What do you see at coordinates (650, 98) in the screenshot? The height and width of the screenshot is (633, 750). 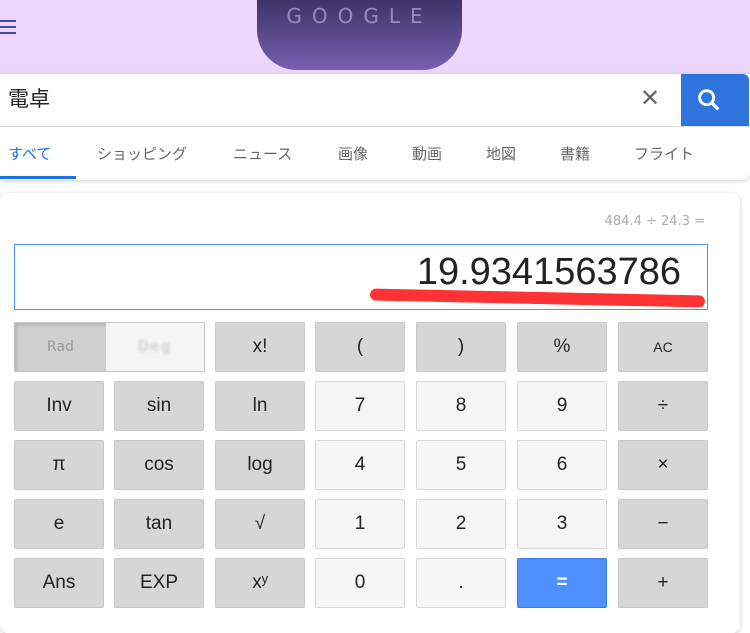 I see `close-icon: ✕` at bounding box center [650, 98].